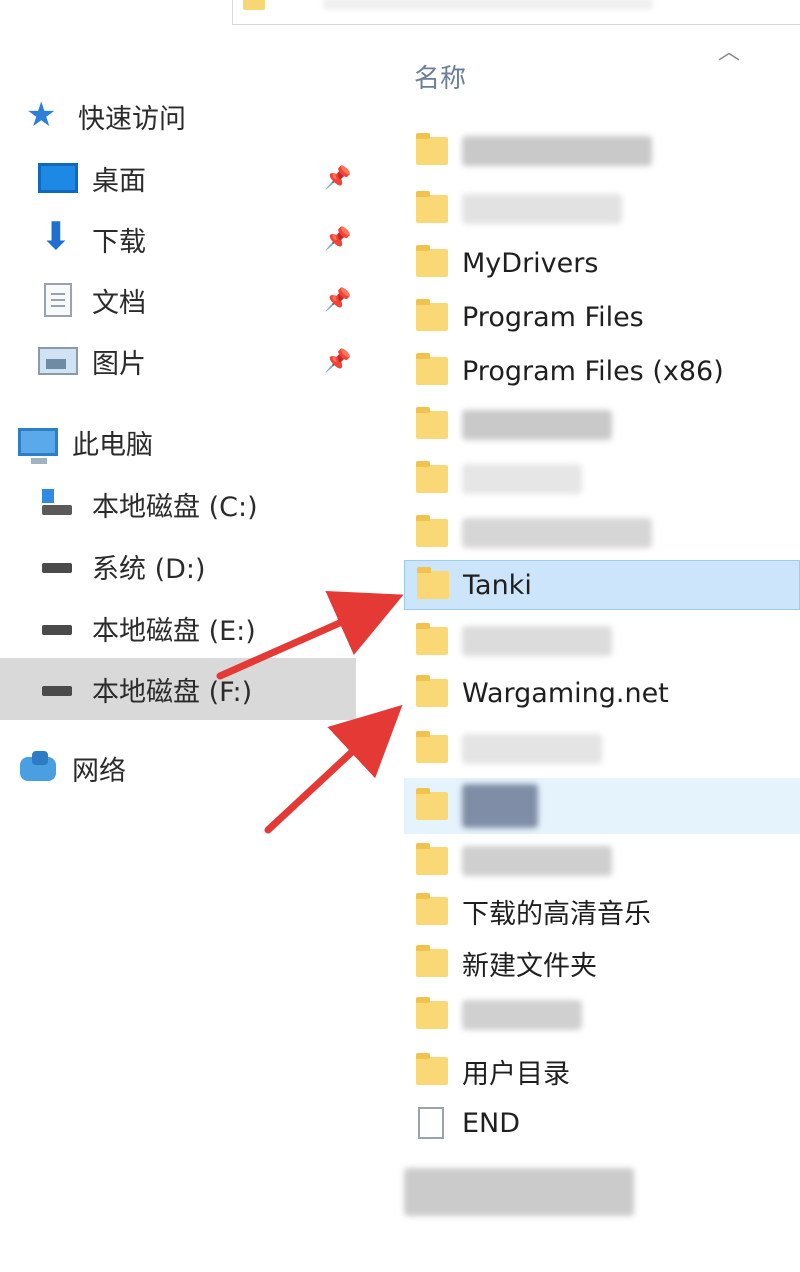 The width and height of the screenshot is (800, 1272). What do you see at coordinates (203, 239) in the screenshot?
I see `nav-item-downloads: 下载 📌` at bounding box center [203, 239].